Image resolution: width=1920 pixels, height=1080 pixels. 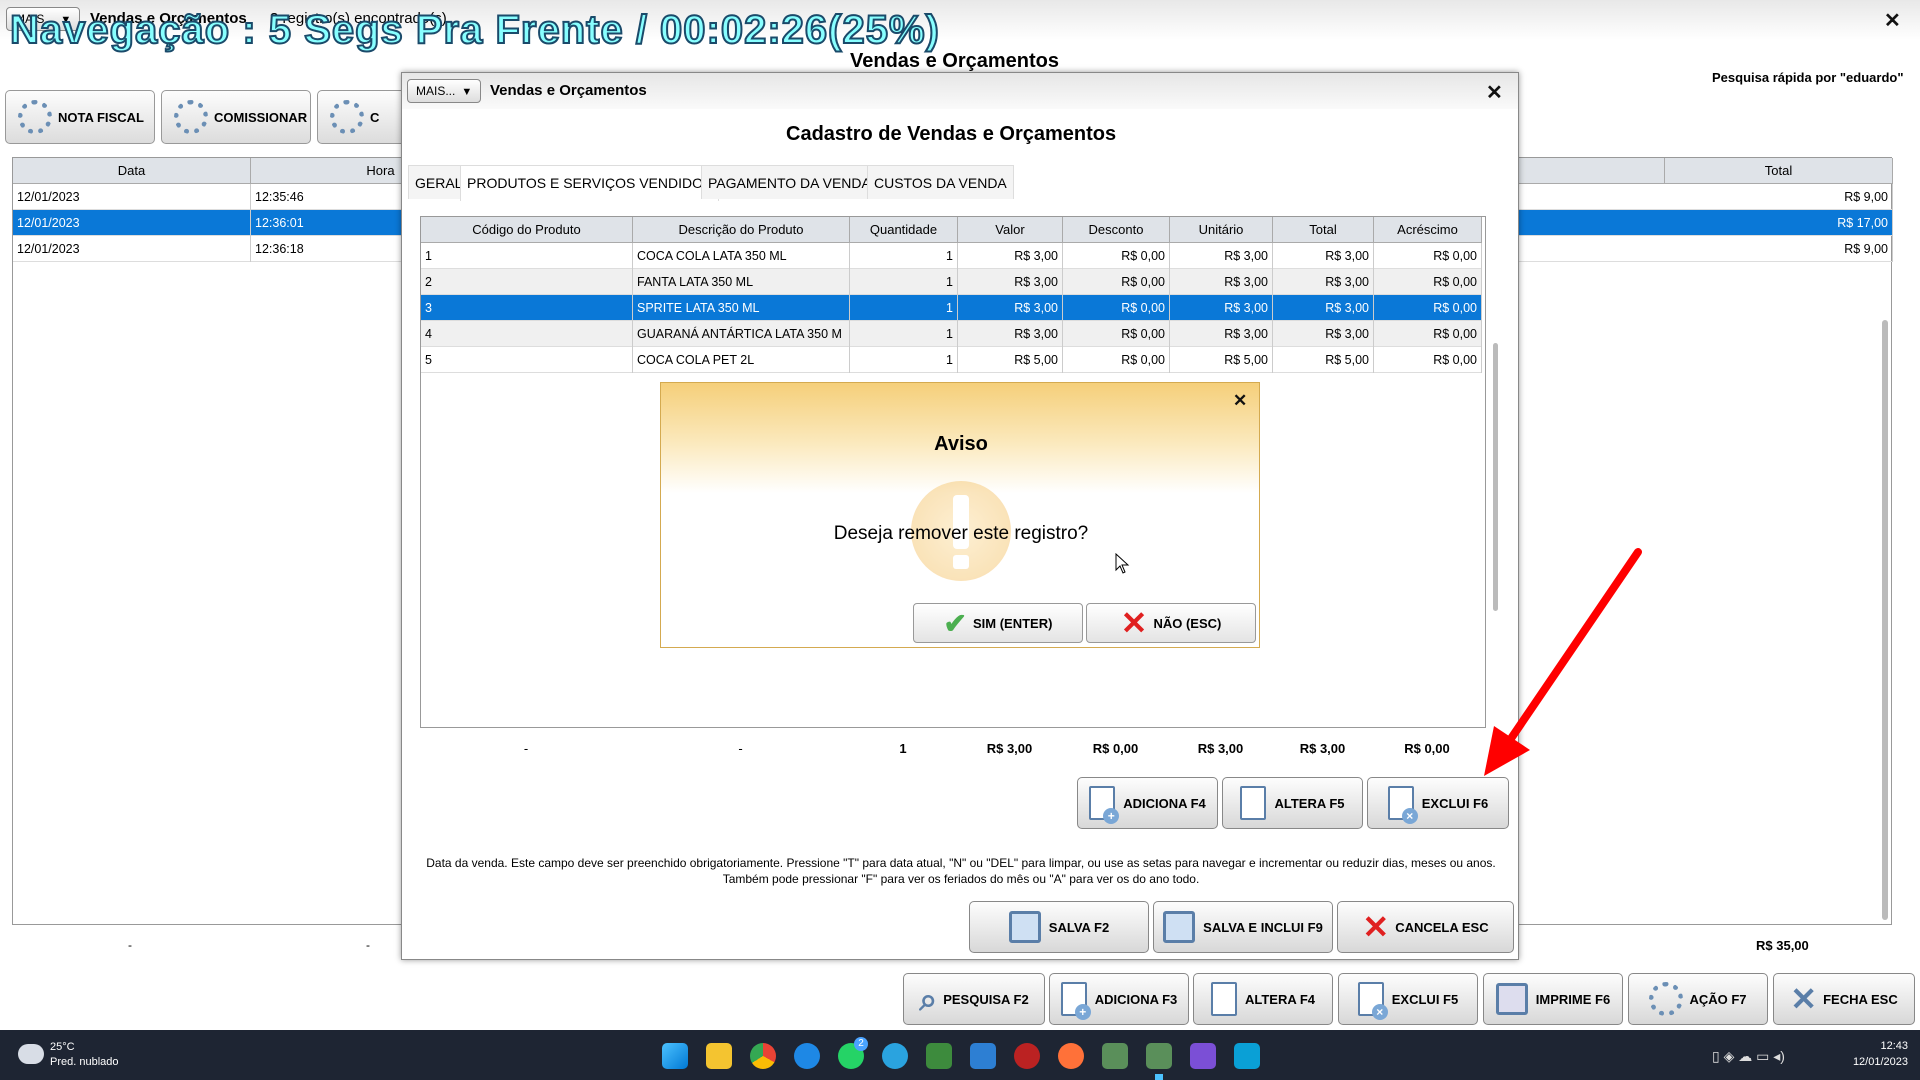 What do you see at coordinates (789, 182) in the screenshot?
I see `tab-pagamento: PAGAMENTO DA VENDA` at bounding box center [789, 182].